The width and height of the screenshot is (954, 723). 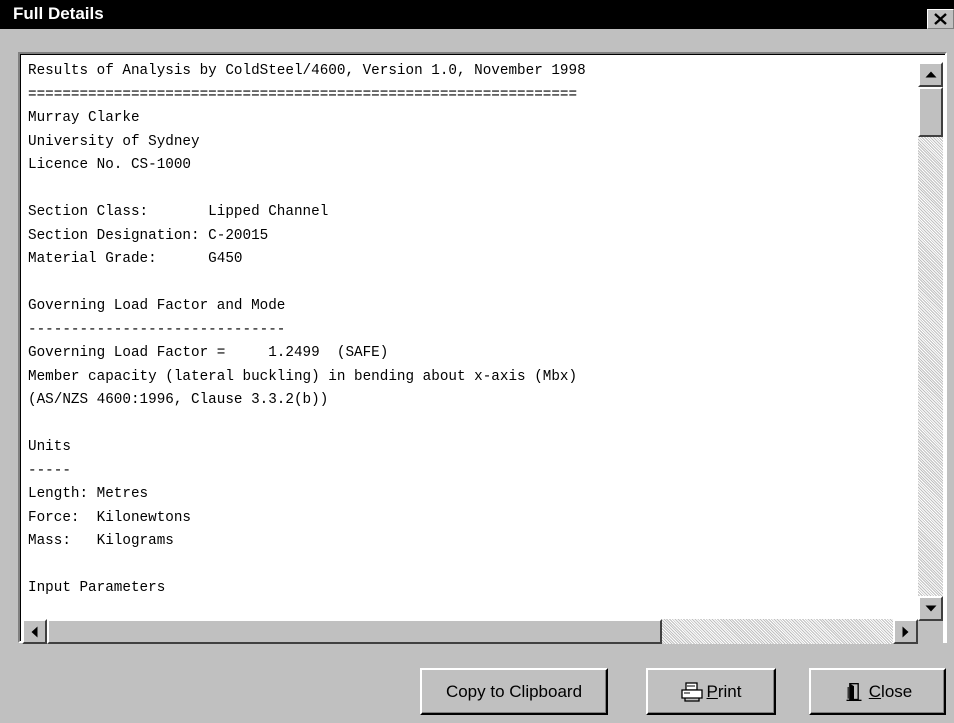 I want to click on arrow-right-icon, so click(x=905, y=631).